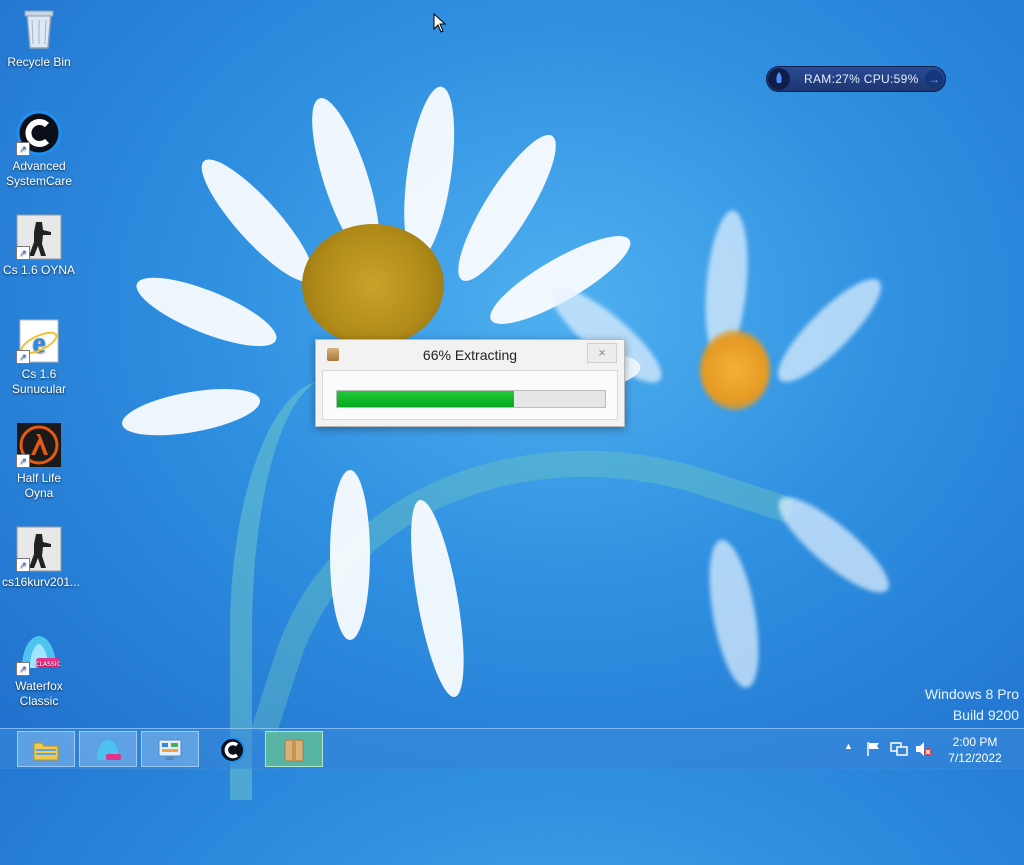 This screenshot has height=865, width=1024. I want to click on desktop-icon-cs-sunucular: e ↗ Cs 1.6 Sunucular, so click(39, 357).